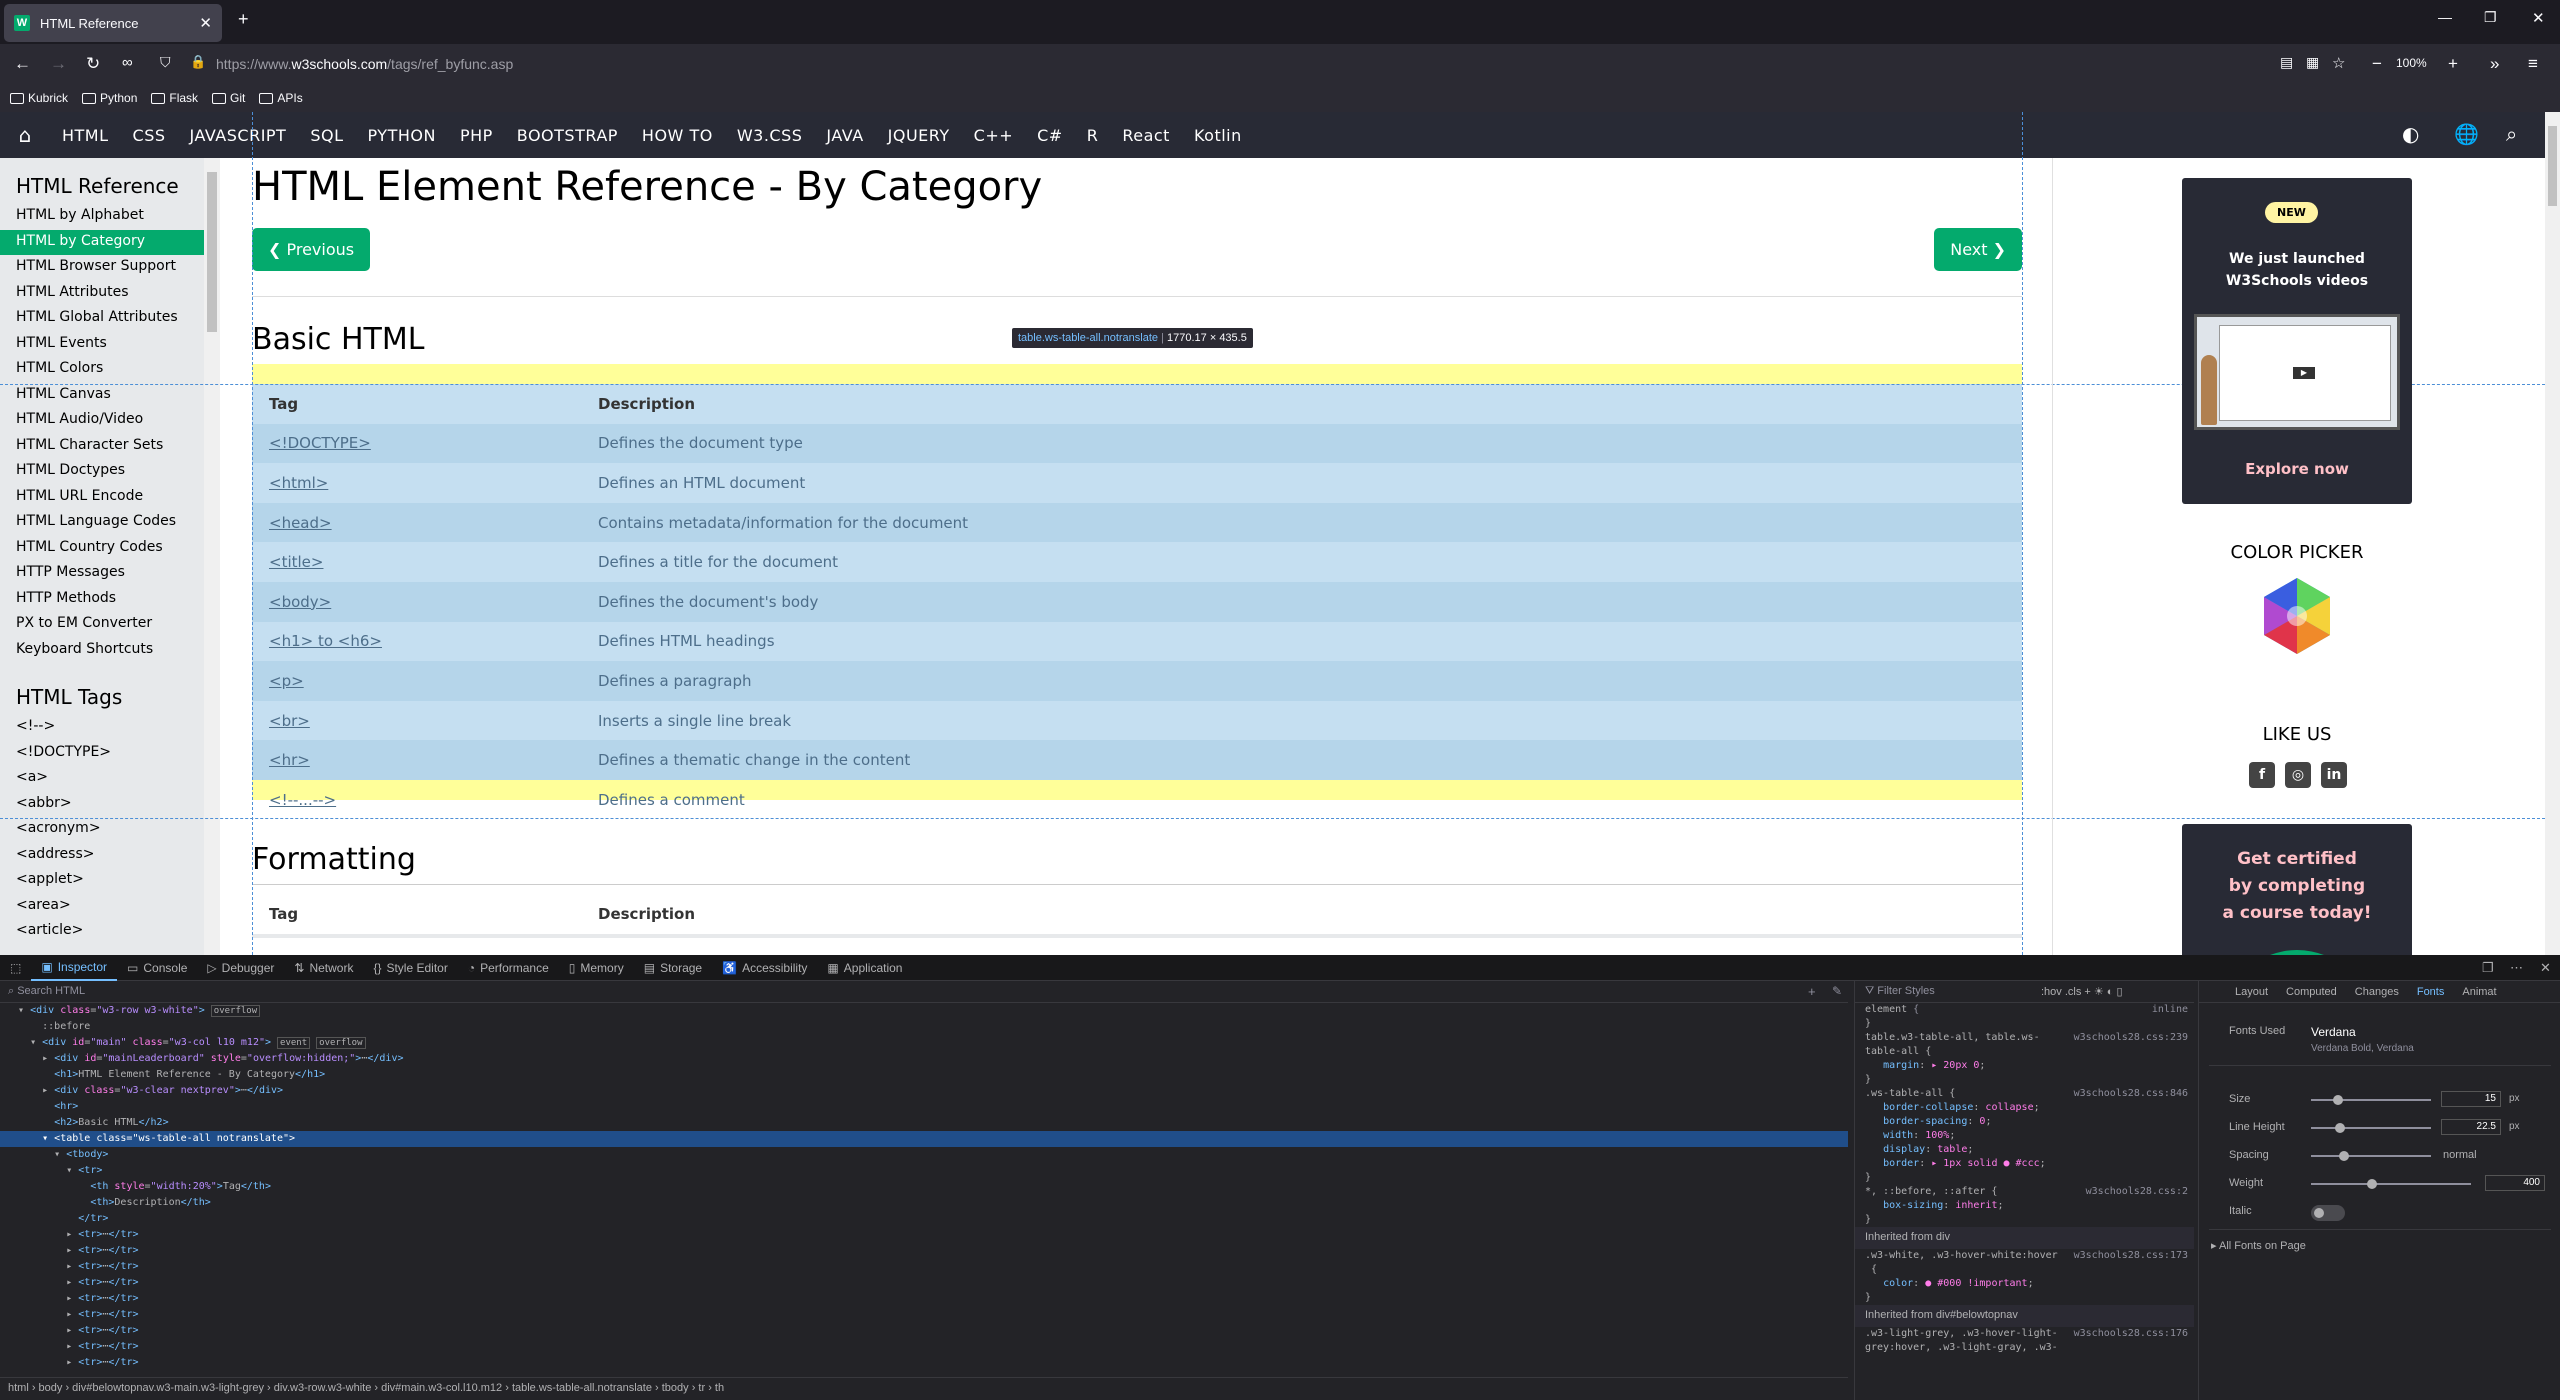 This screenshot has height=1400, width=2560. What do you see at coordinates (2024, 1192) in the screenshot?
I see `css-rule: *, ::before, ::after {w3schools28.css:2` at bounding box center [2024, 1192].